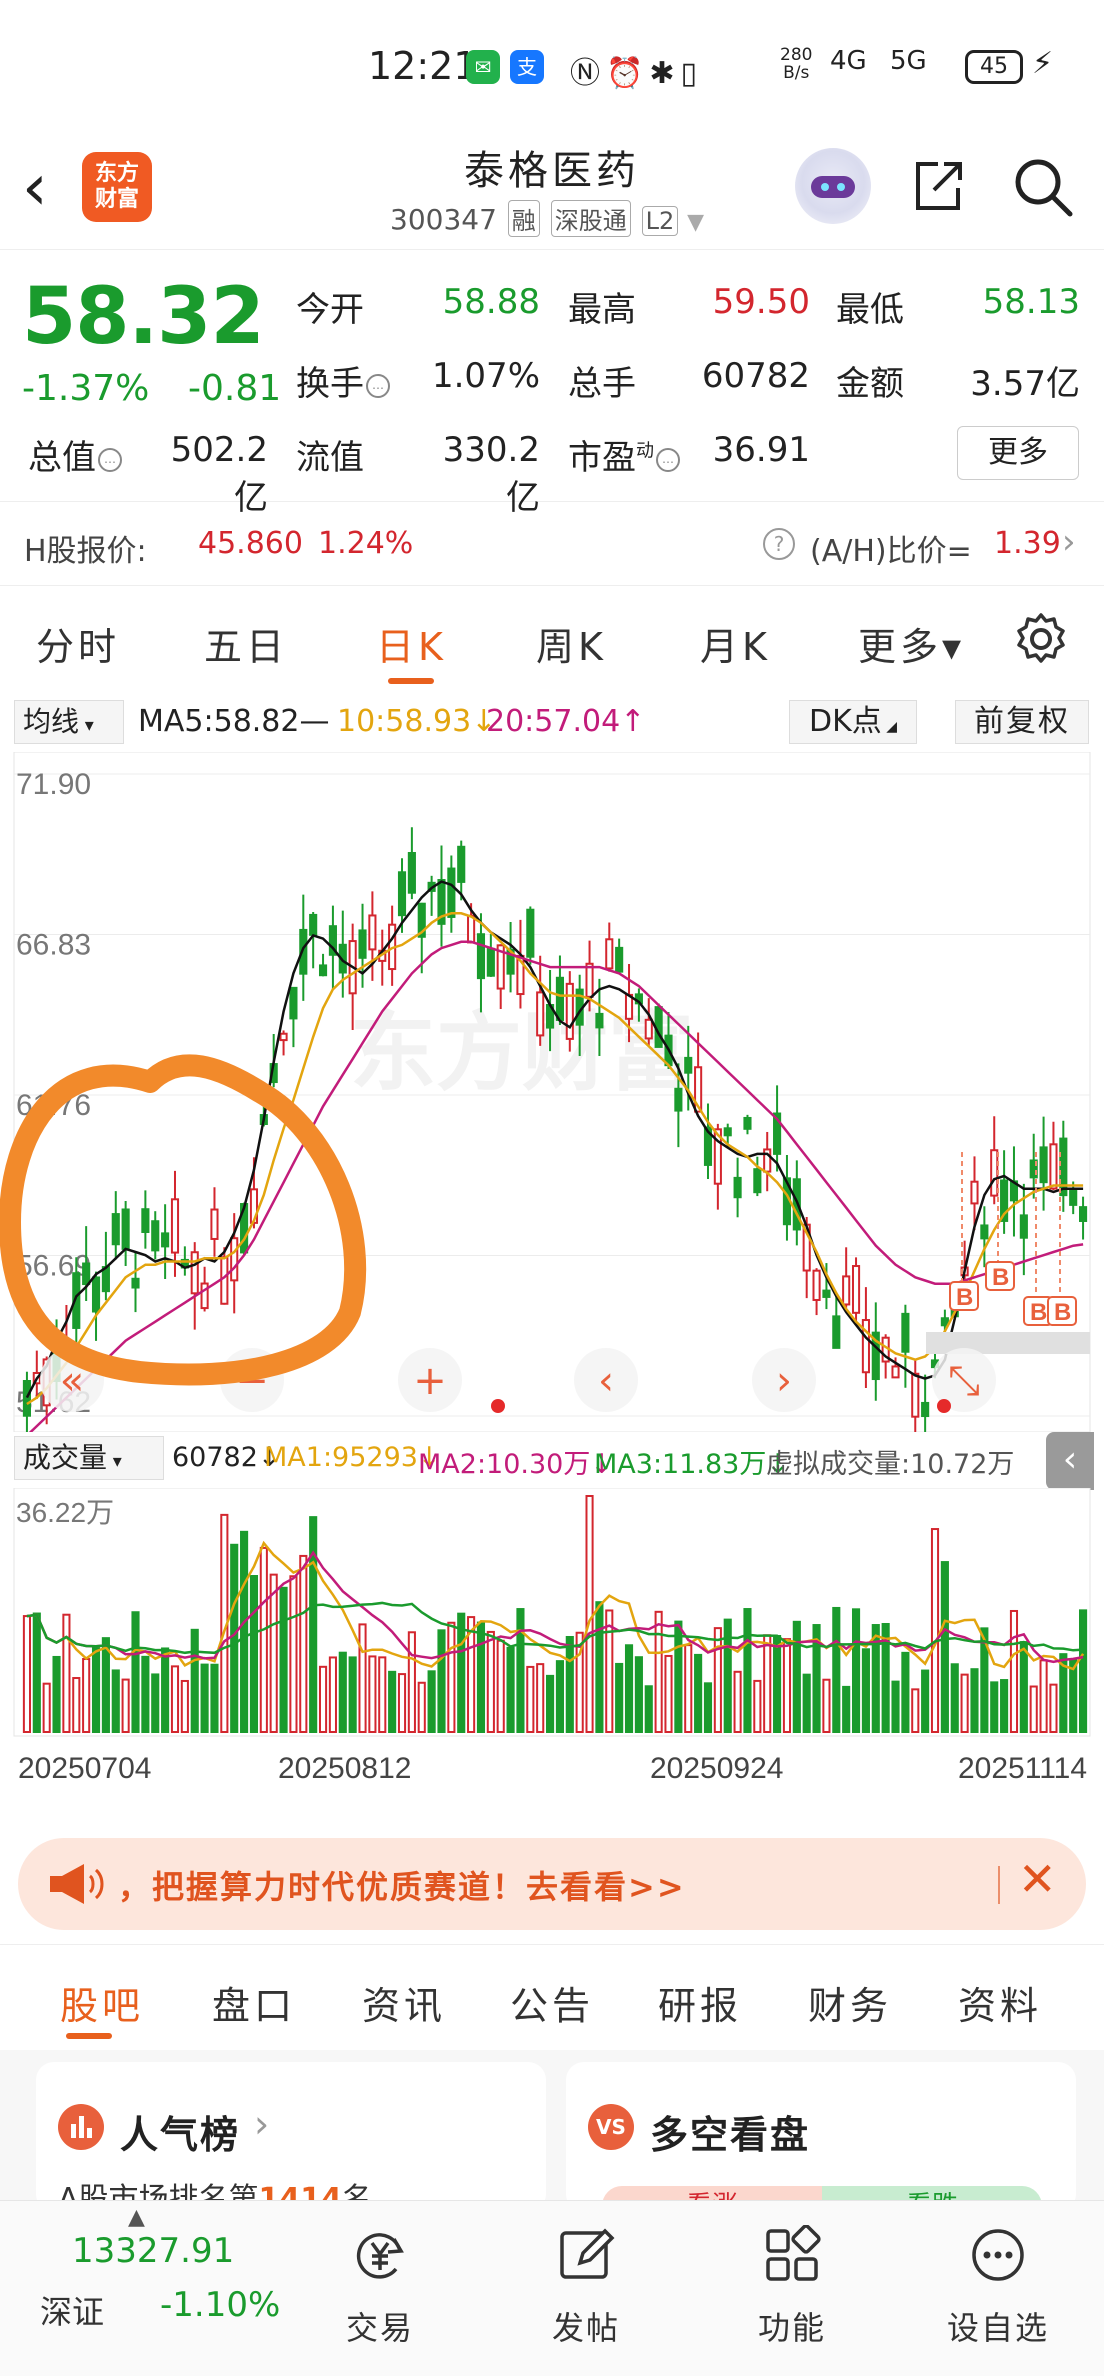 This screenshot has width=1104, height=2376. I want to click on tab-profile: 资料, so click(1000, 2002).